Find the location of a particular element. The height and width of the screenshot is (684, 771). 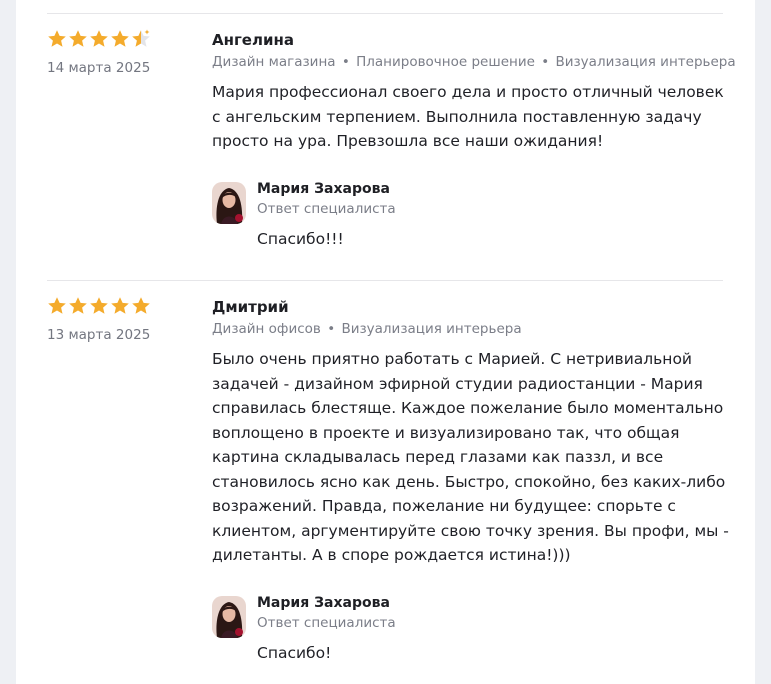

review-meta: 13 марта 2025 is located at coordinates (122, 319).